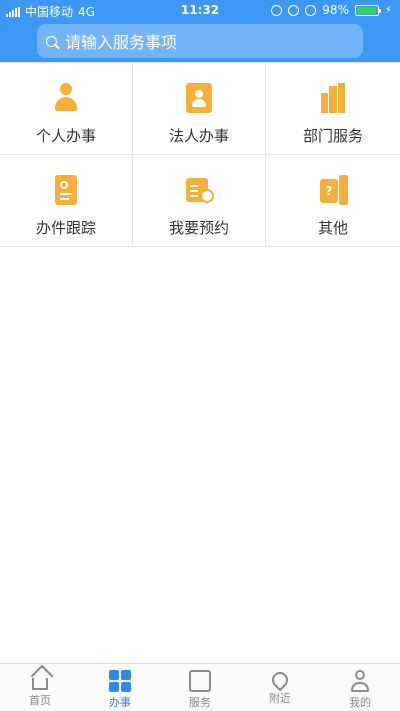 The width and height of the screenshot is (400, 711). Describe the element at coordinates (333, 98) in the screenshot. I see `building-icon` at that location.